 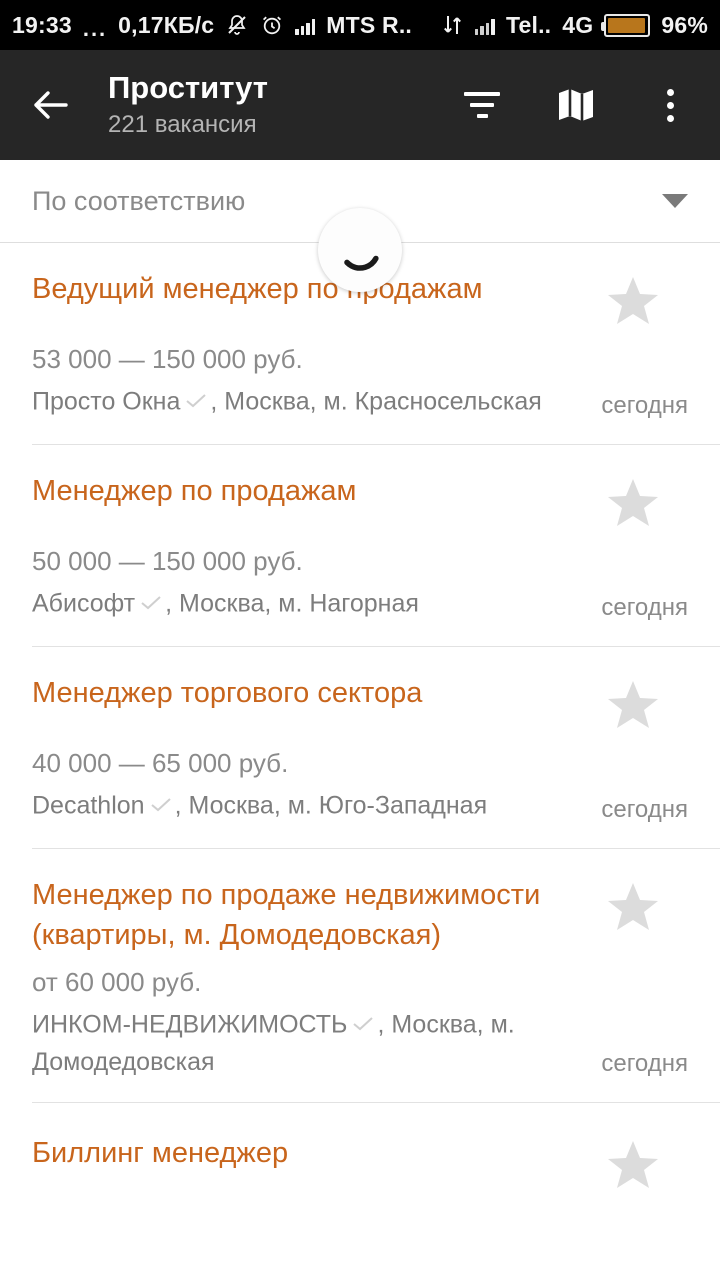 I want to click on bell-muted-icon, so click(x=237, y=25).